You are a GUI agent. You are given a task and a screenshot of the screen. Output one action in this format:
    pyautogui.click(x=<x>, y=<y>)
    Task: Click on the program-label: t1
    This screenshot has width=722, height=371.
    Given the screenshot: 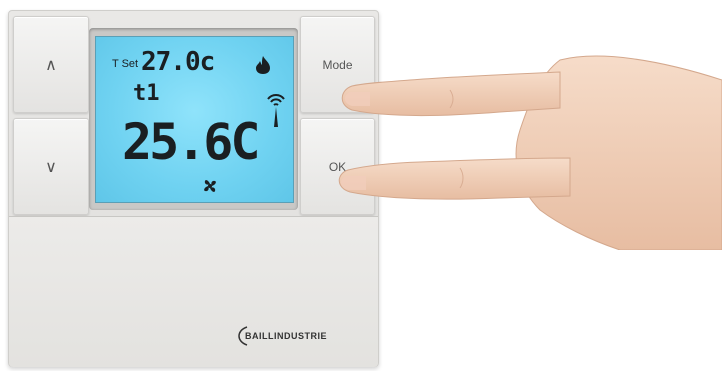 What is the action you would take?
    pyautogui.click(x=146, y=93)
    